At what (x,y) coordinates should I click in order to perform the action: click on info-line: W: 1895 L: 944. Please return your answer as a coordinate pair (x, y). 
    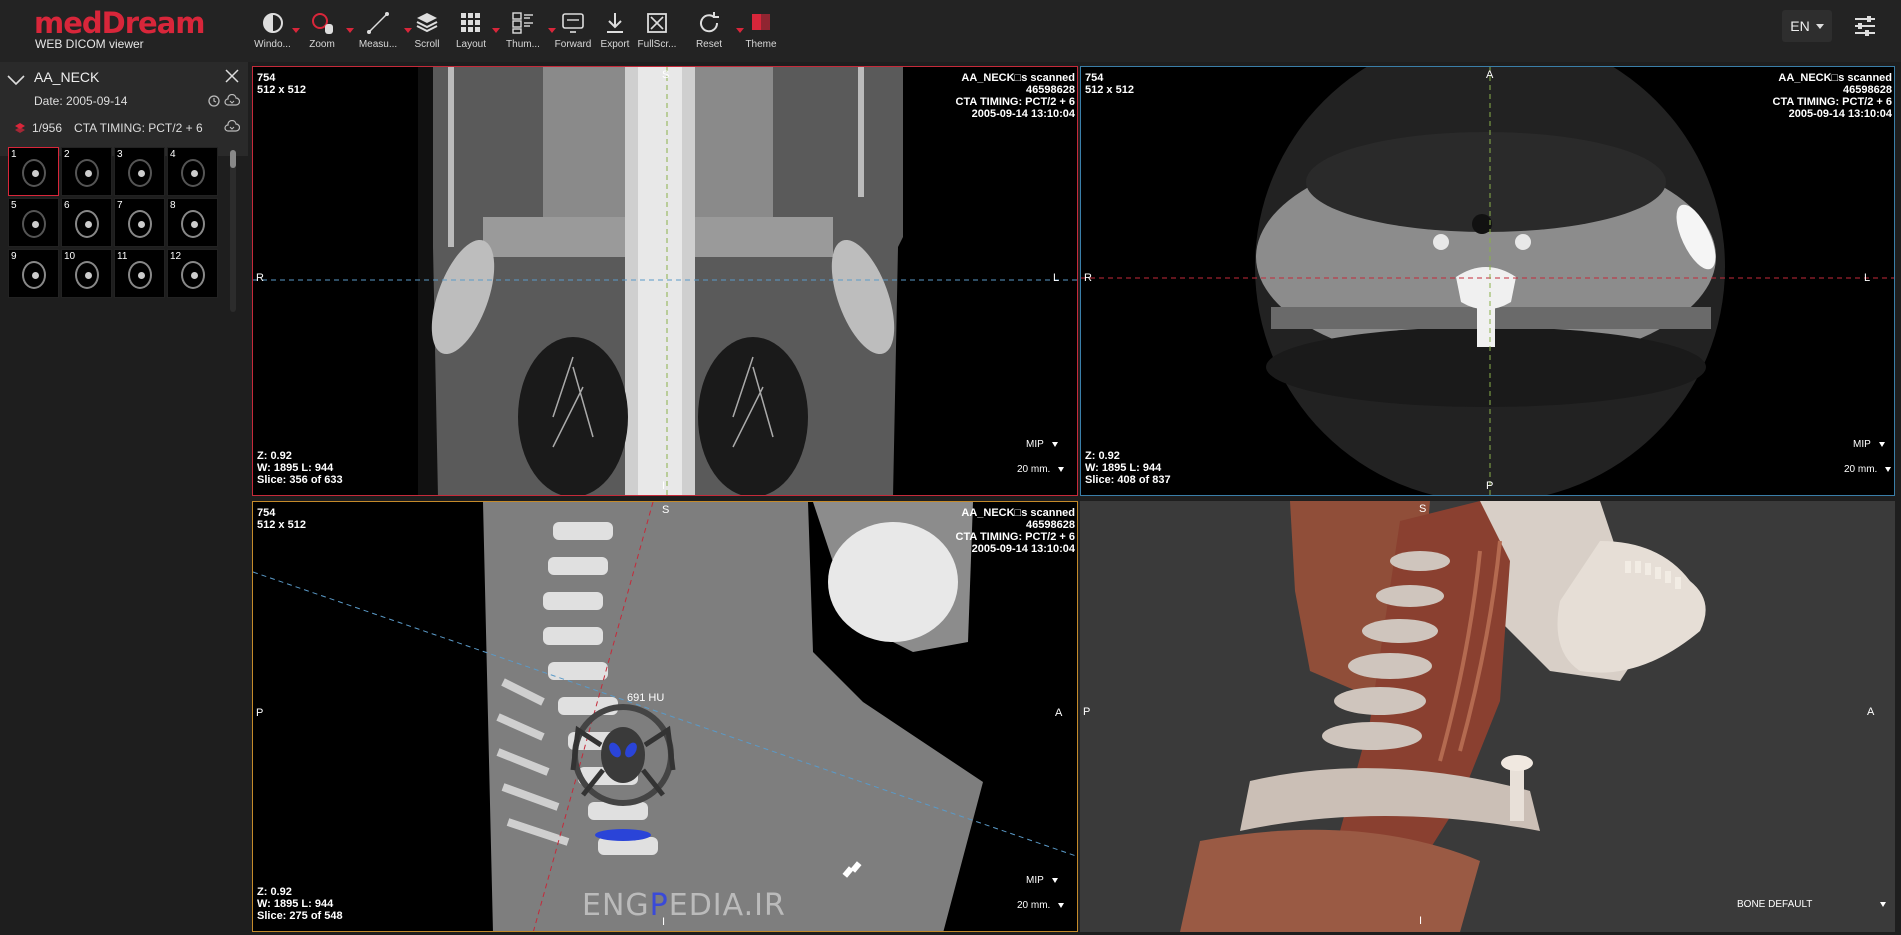
    Looking at the image, I should click on (295, 468).